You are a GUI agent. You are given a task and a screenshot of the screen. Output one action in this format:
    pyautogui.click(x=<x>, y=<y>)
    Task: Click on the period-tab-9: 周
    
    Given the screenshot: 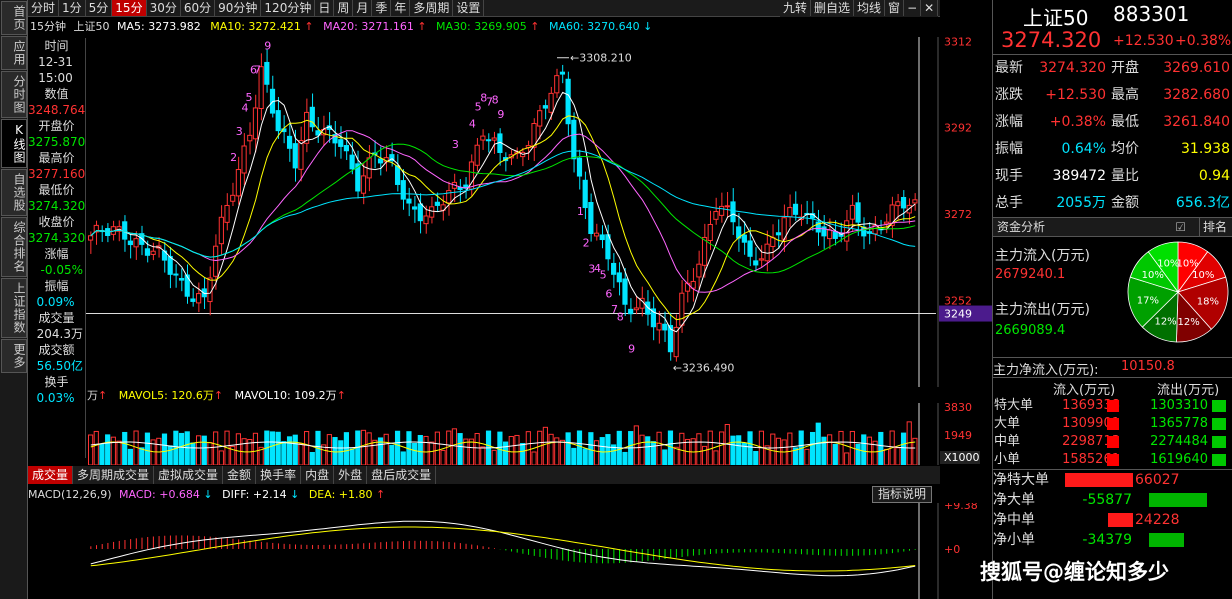 What is the action you would take?
    pyautogui.click(x=344, y=8)
    